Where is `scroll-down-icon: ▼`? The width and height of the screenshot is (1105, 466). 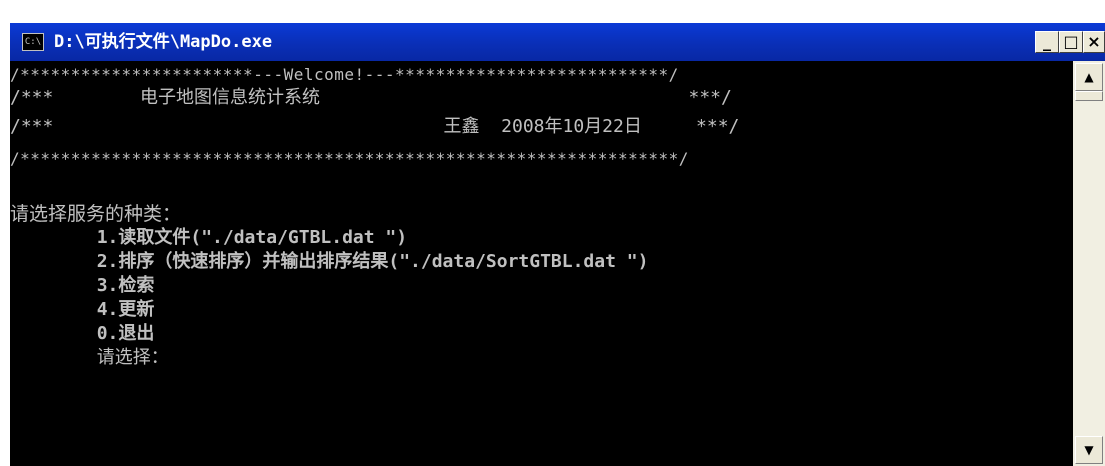 scroll-down-icon: ▼ is located at coordinates (1089, 450).